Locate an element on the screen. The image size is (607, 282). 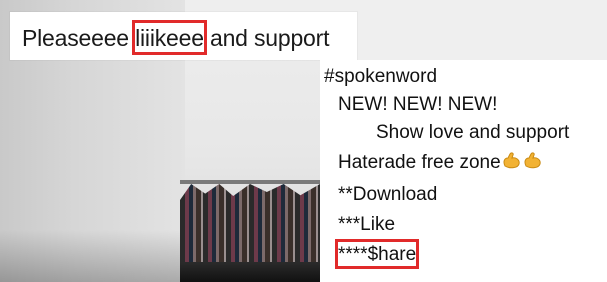
share-highlight: ****$hare is located at coordinates (377, 254).